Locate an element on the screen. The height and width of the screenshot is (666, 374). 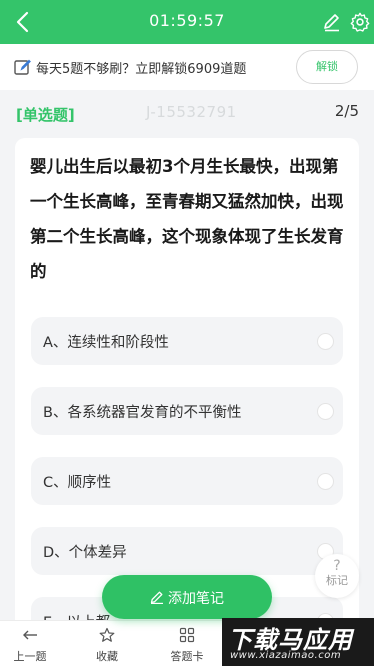
top-bar: 01:59:57 is located at coordinates (187, 22).